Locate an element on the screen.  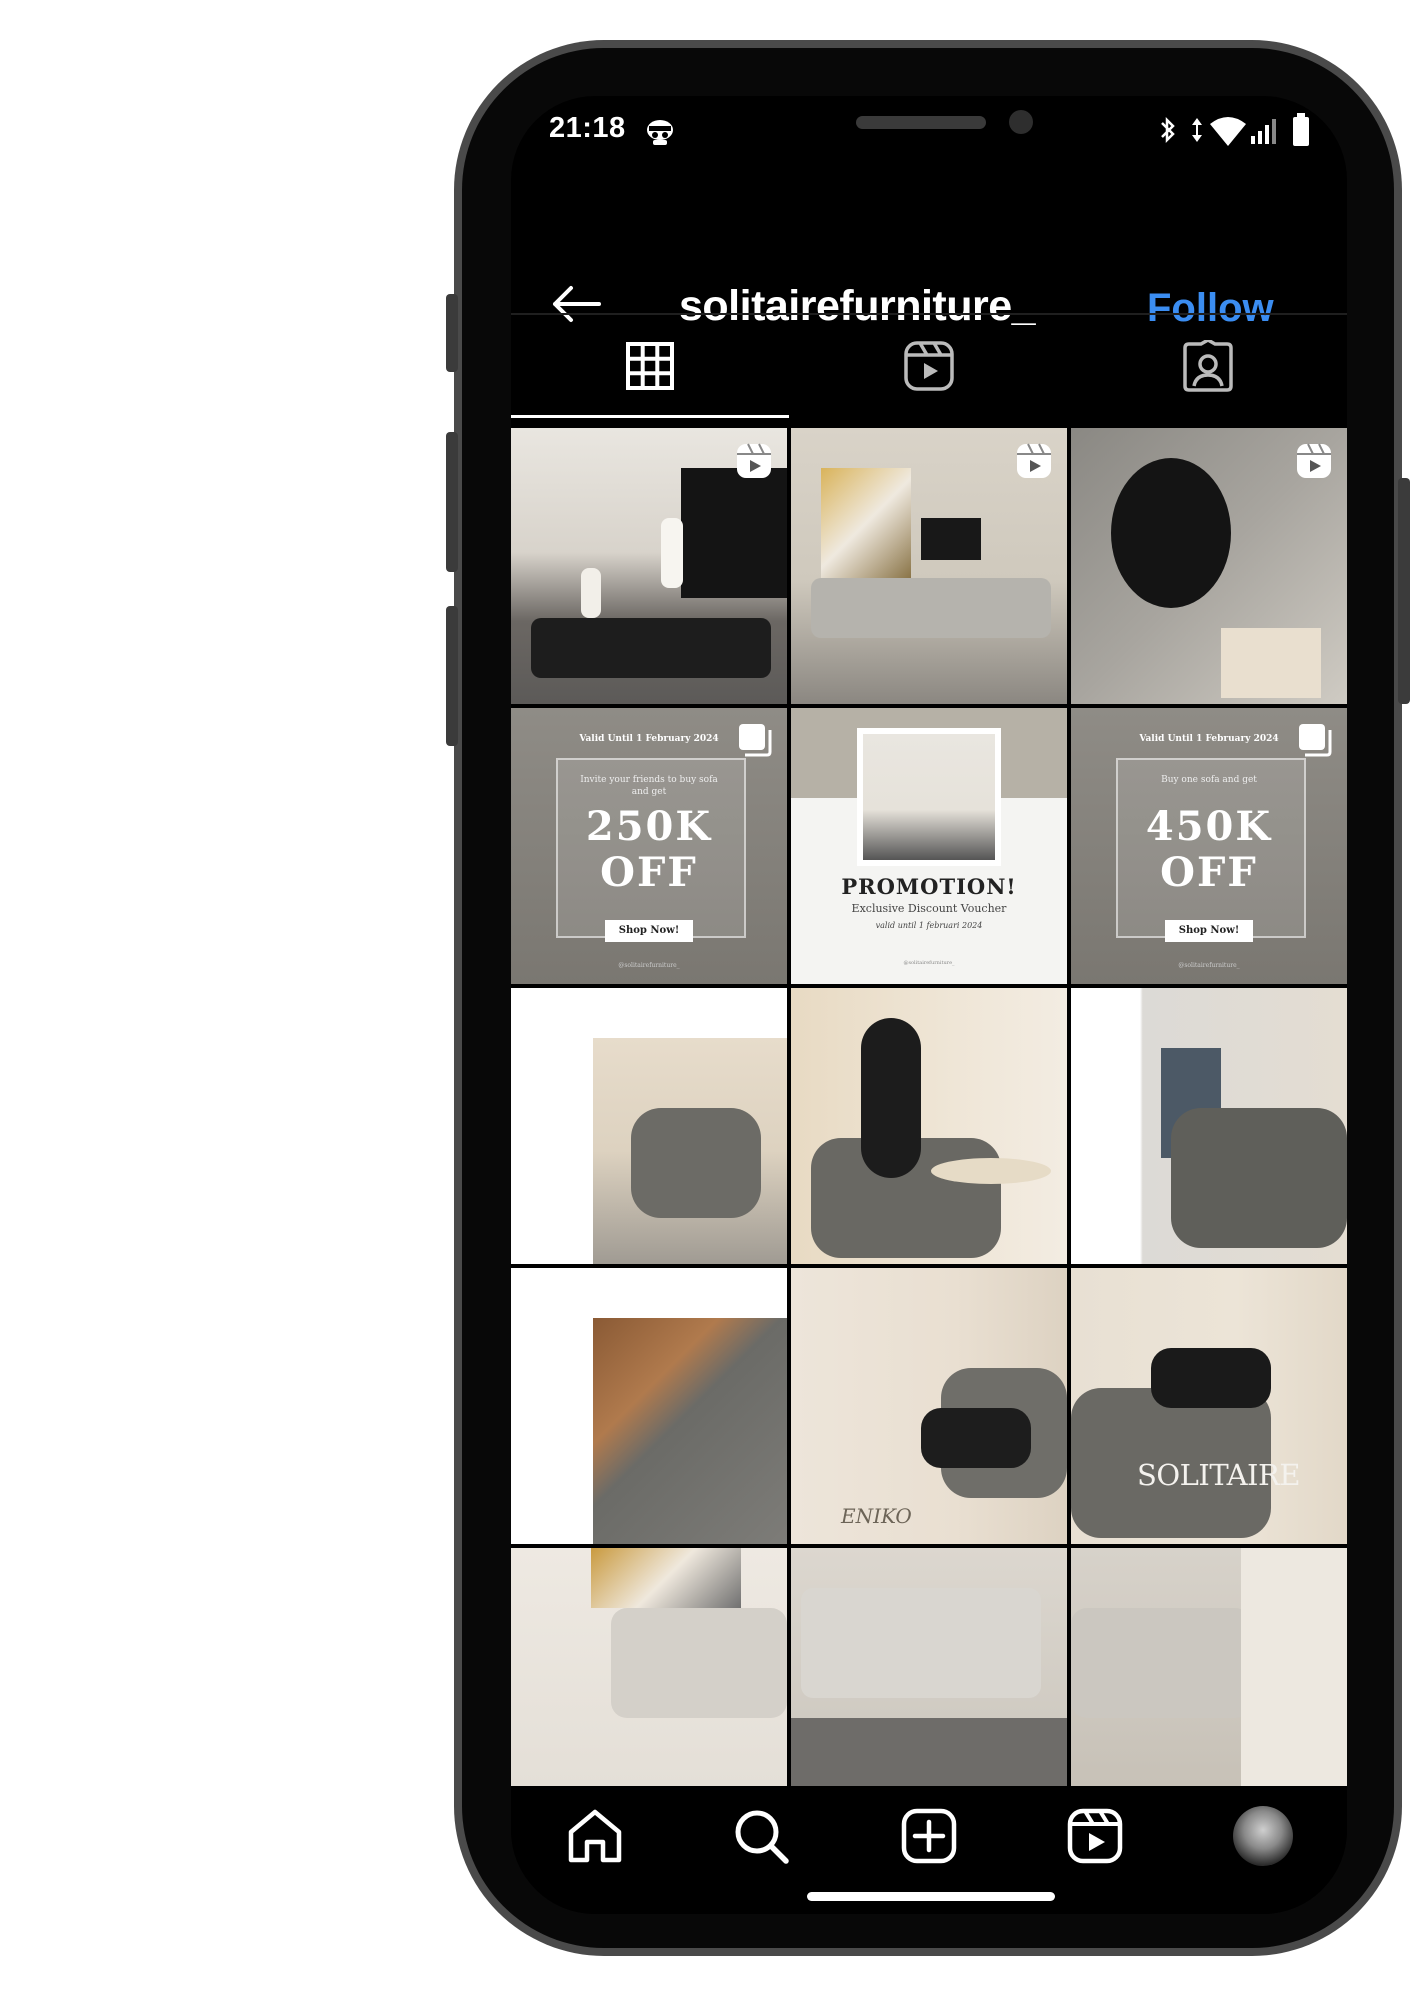
display-notch is located at coordinates (941, 130).